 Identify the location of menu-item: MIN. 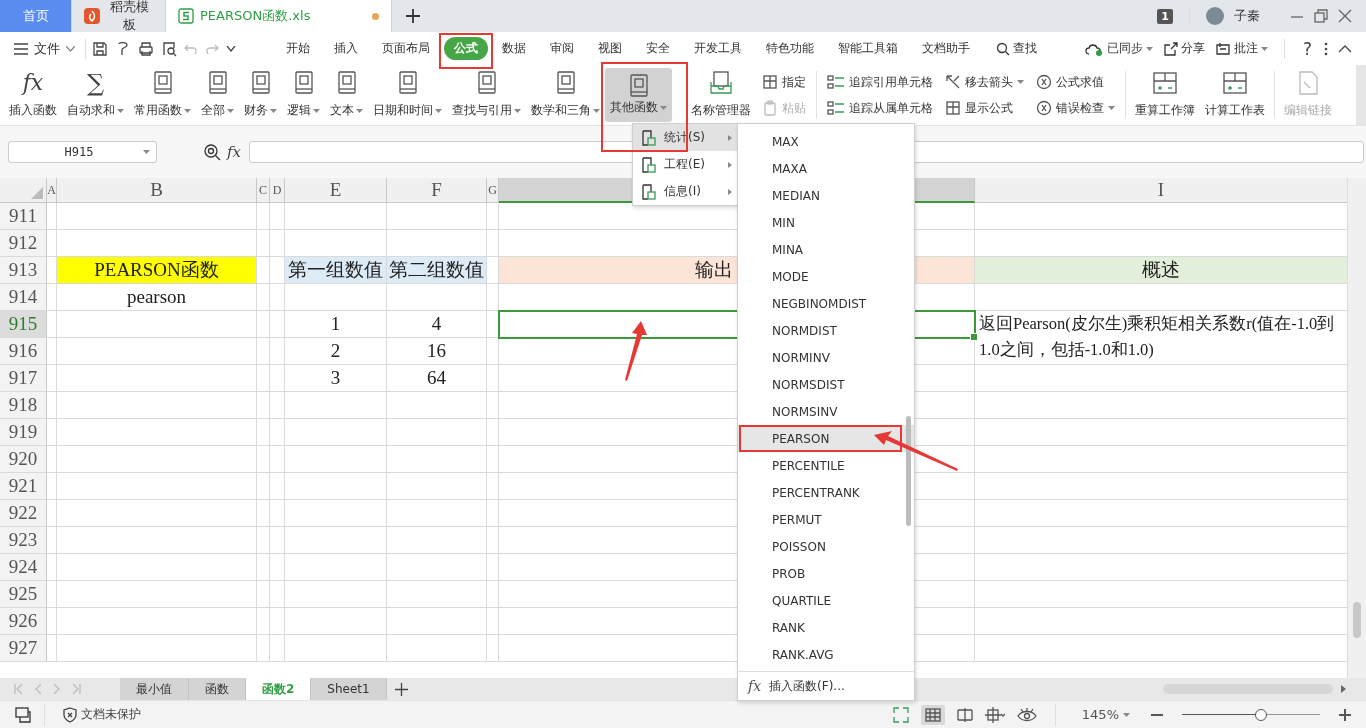
(826, 222).